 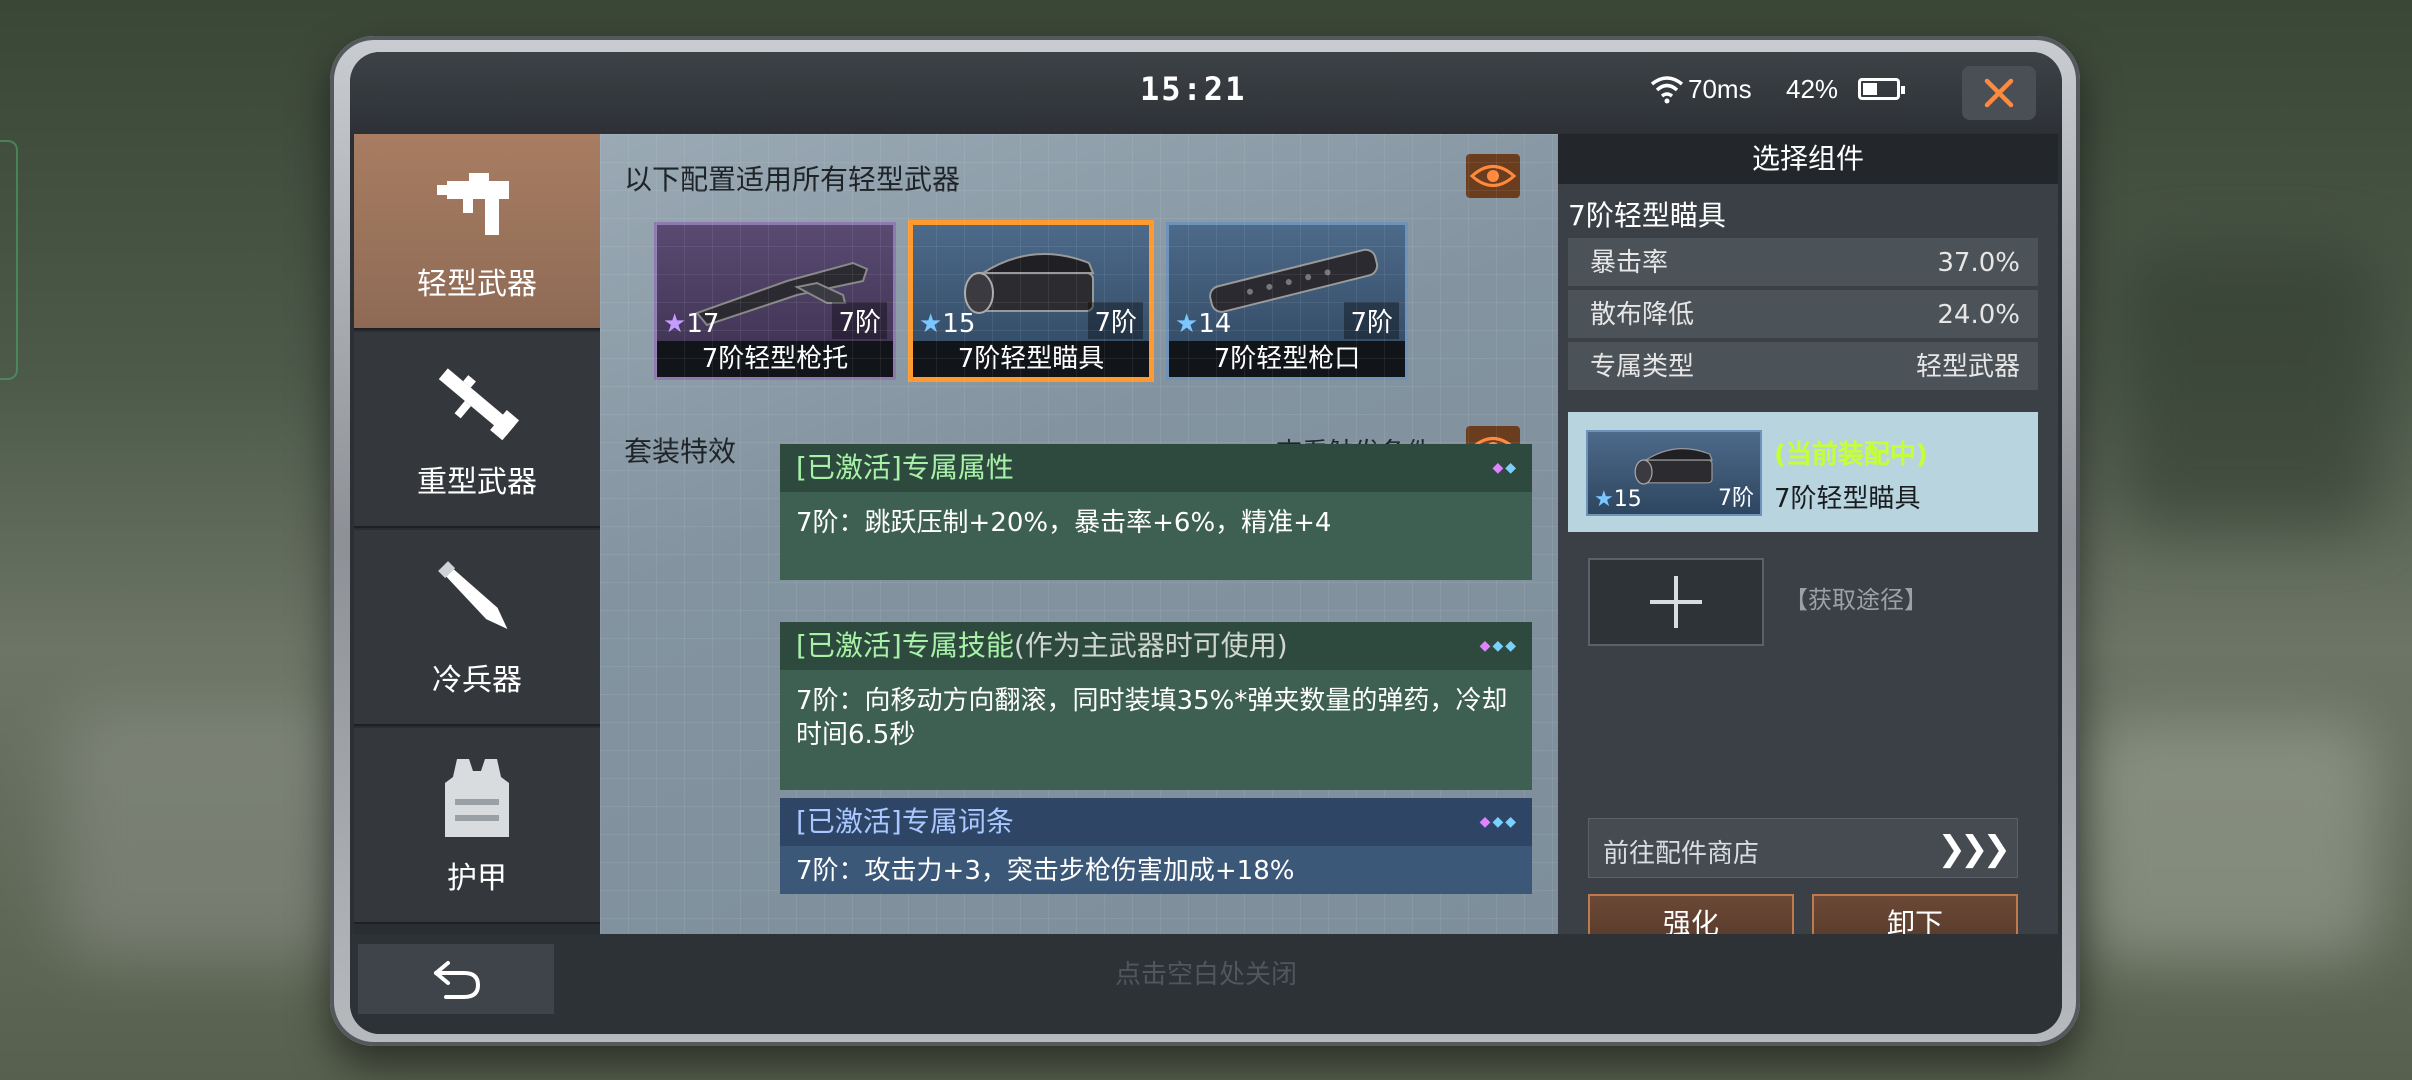 I want to click on component-title: 7阶轻型瞄具, so click(x=1647, y=215).